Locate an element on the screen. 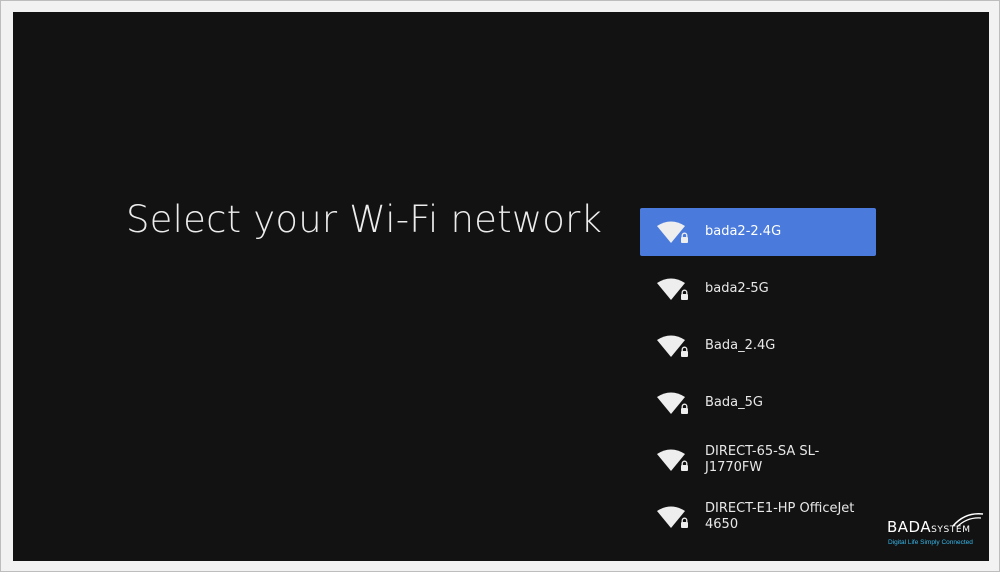  network-name: DIRECT-65-SA SL-J1770FW is located at coordinates (762, 459).